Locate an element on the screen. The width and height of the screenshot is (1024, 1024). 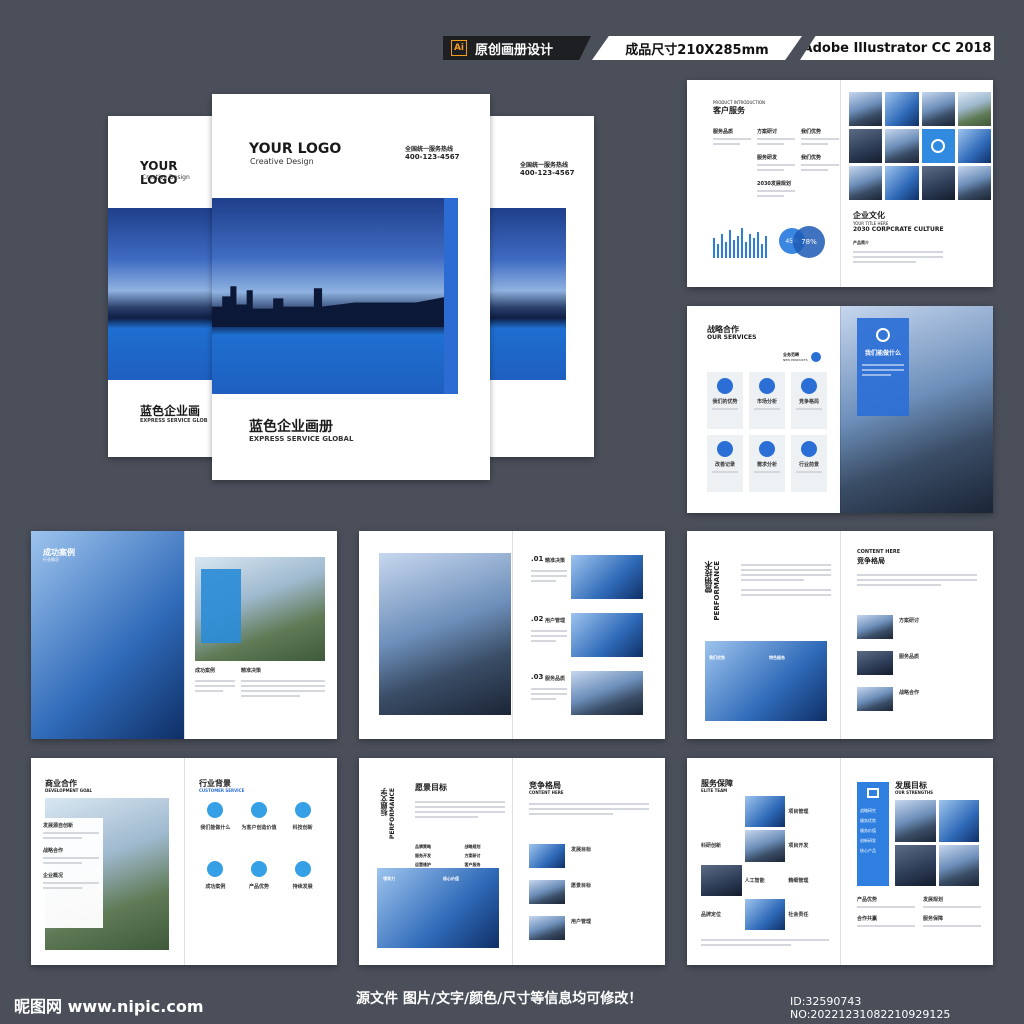
spread8-list-5: 核心产品 is located at coordinates (868, 850).